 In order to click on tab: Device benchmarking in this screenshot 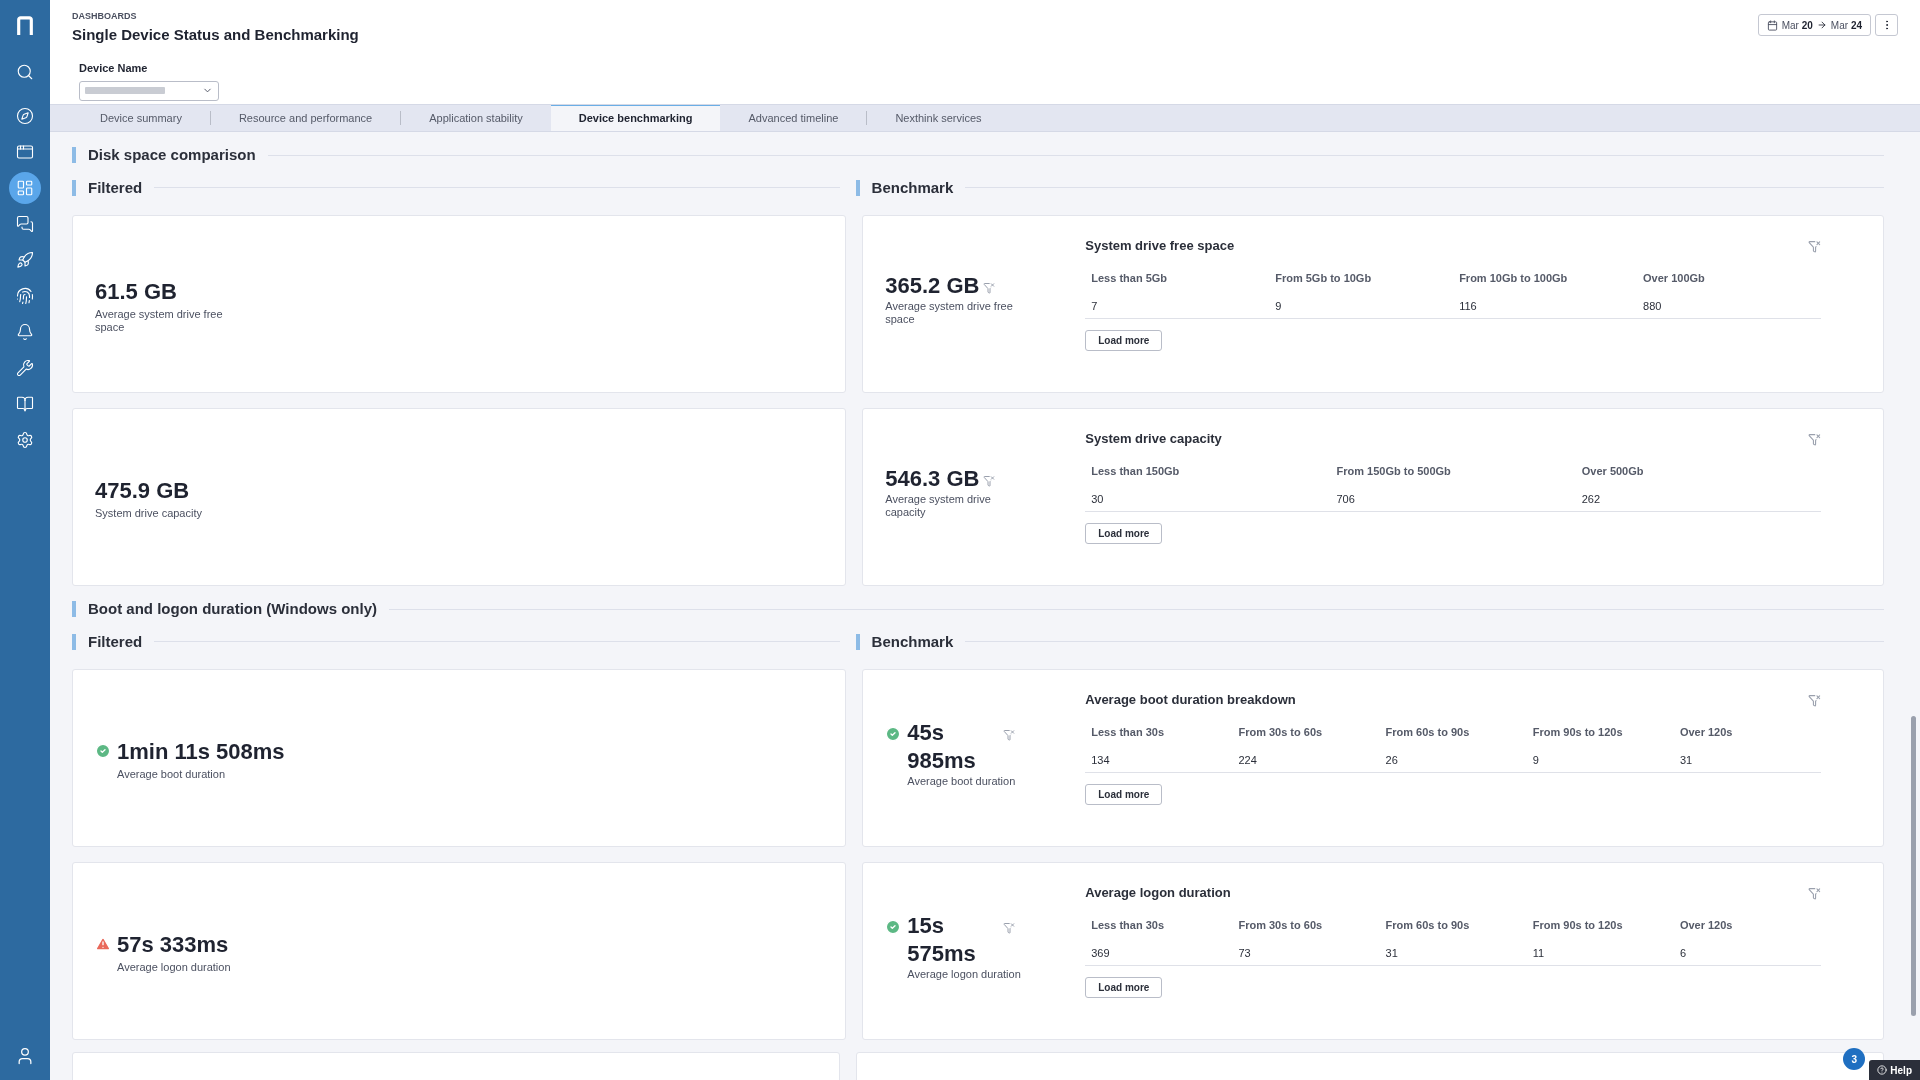, I will do `click(635, 118)`.